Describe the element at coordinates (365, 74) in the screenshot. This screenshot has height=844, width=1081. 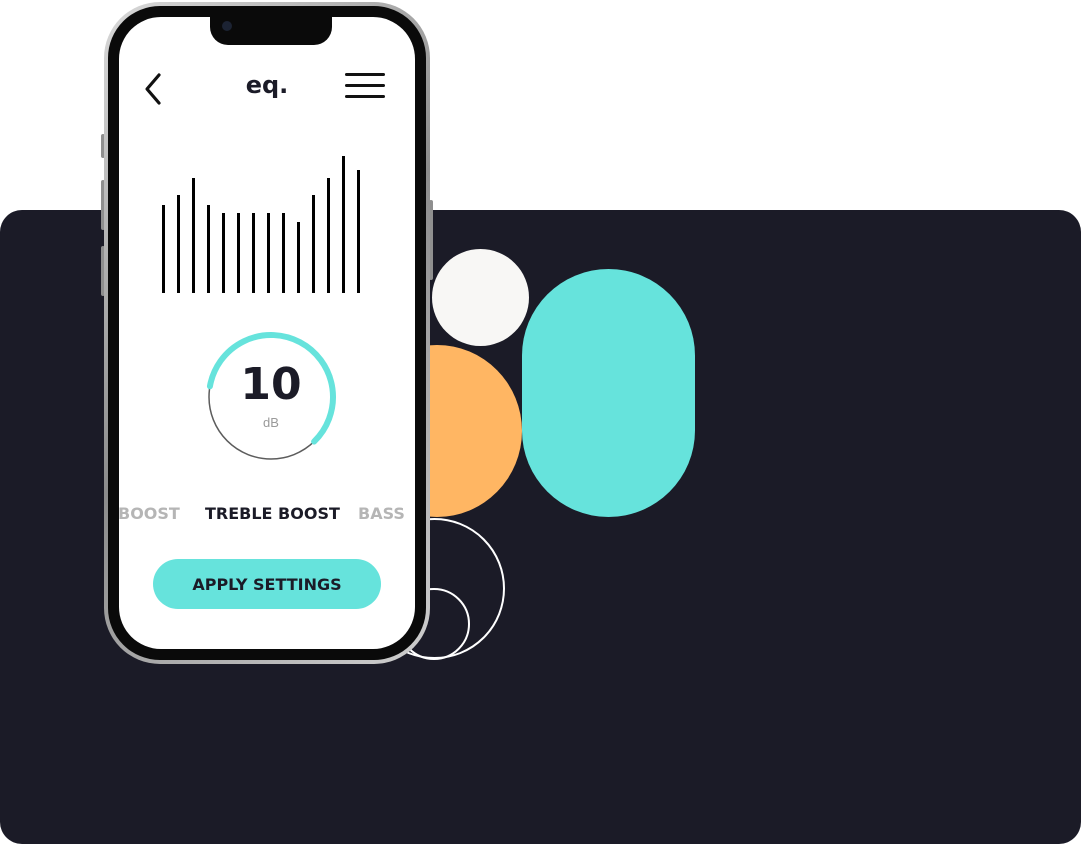
I see `hamburger-menu-icon` at that location.